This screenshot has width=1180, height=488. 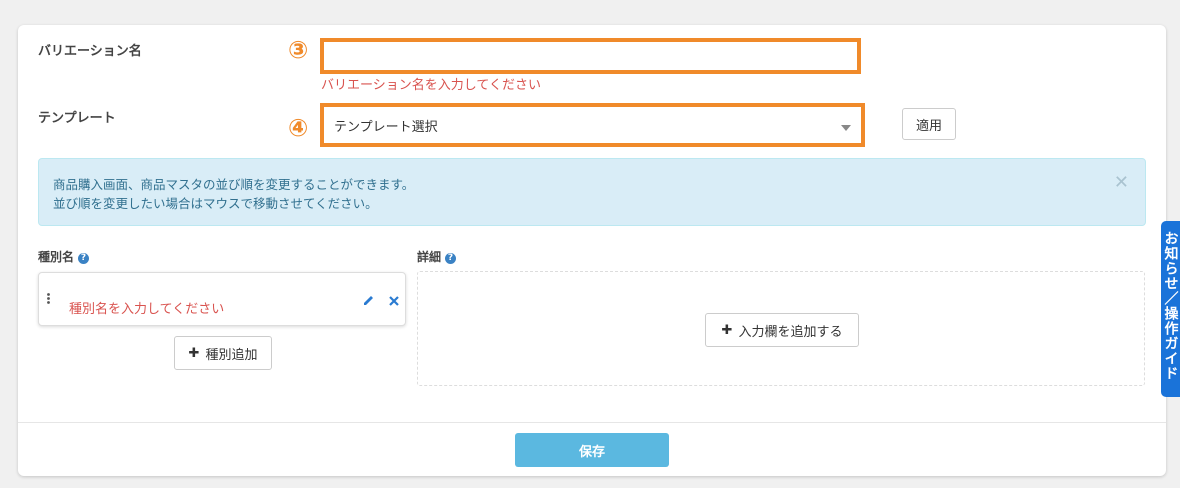 What do you see at coordinates (386, 127) in the screenshot?
I see `template-select-value: テンプレート選択` at bounding box center [386, 127].